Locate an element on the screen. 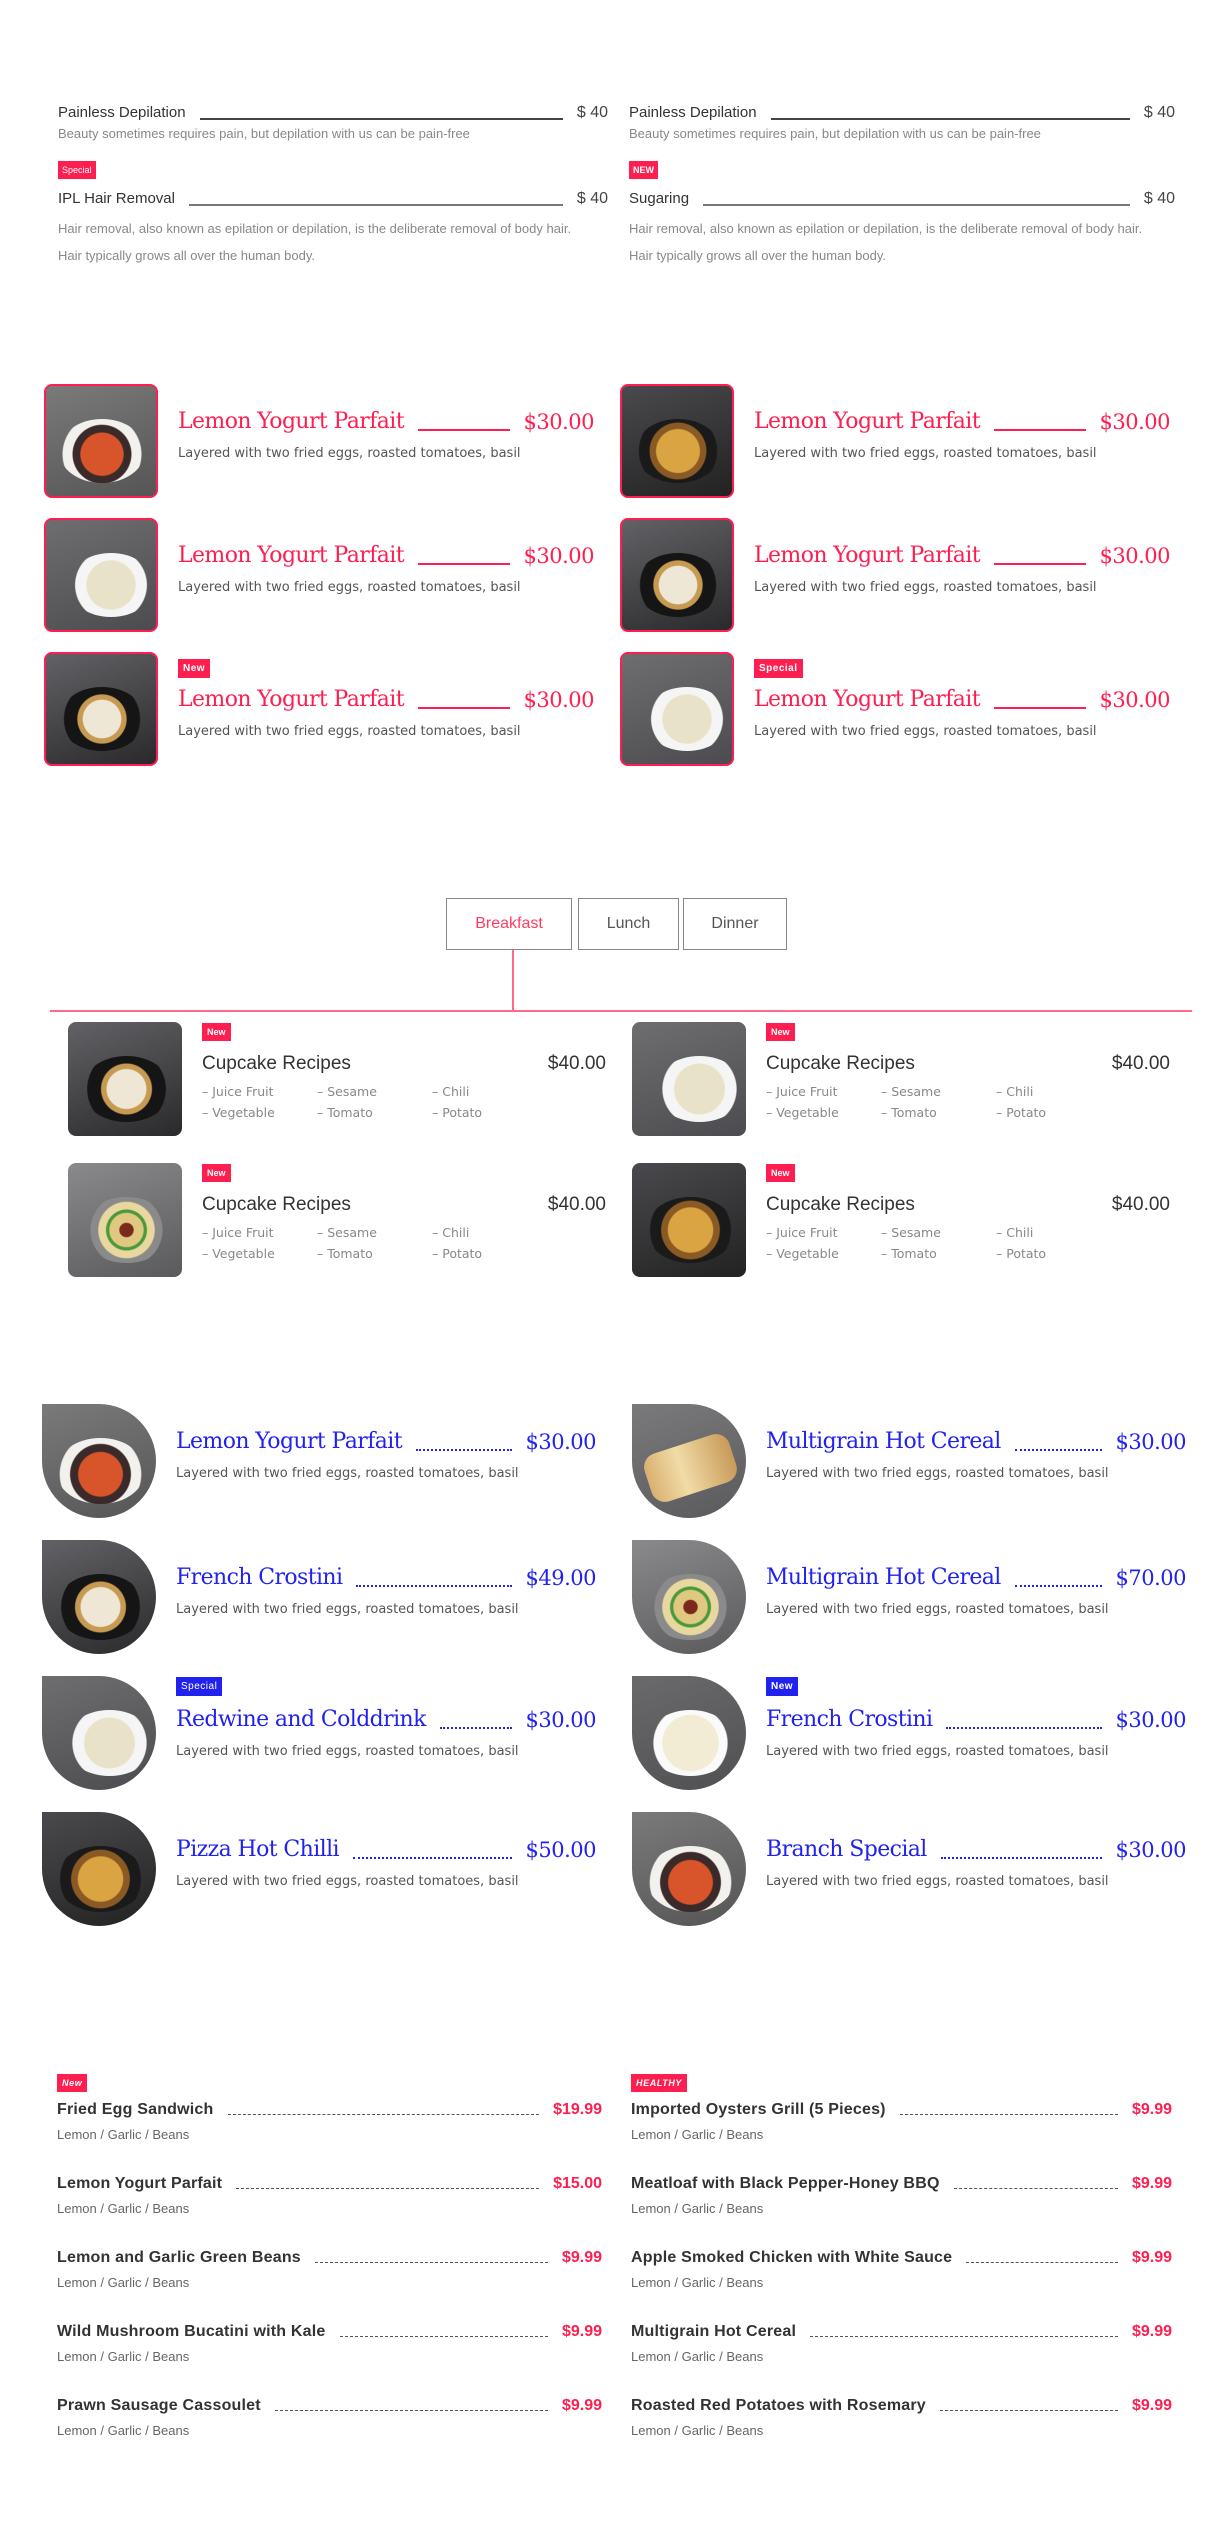 This screenshot has width=1232, height=2523. item-name: Lemon and Garlic Green Beans is located at coordinates (179, 2257).